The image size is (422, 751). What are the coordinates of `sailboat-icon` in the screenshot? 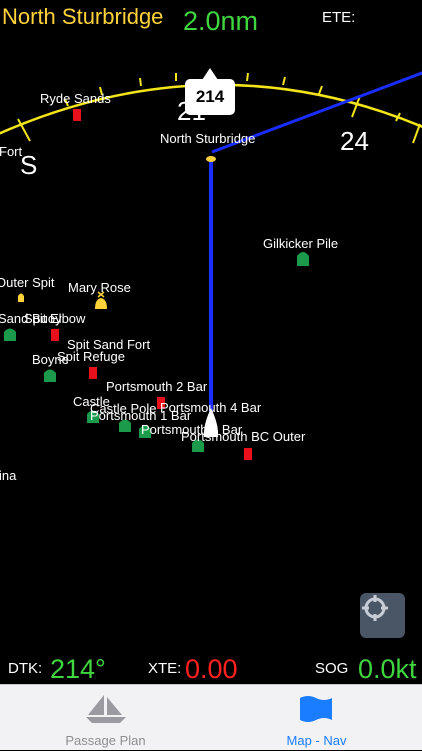 It's located at (106, 709).